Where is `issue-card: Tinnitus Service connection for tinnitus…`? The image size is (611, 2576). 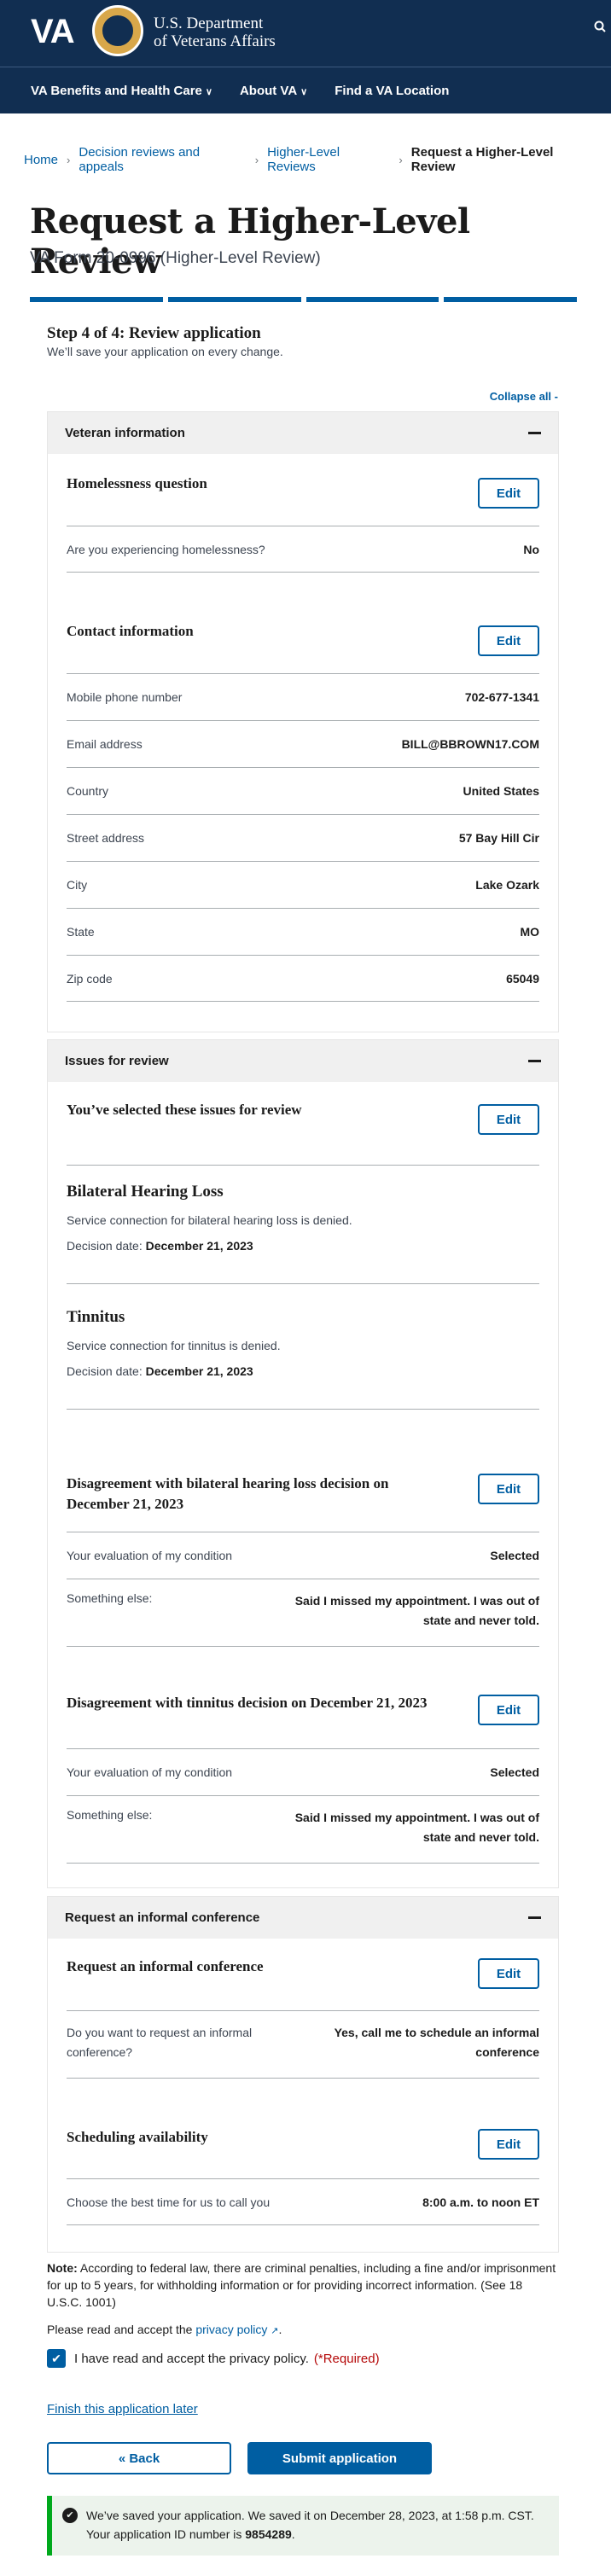 issue-card: Tinnitus Service connection for tinnitus… is located at coordinates (174, 1343).